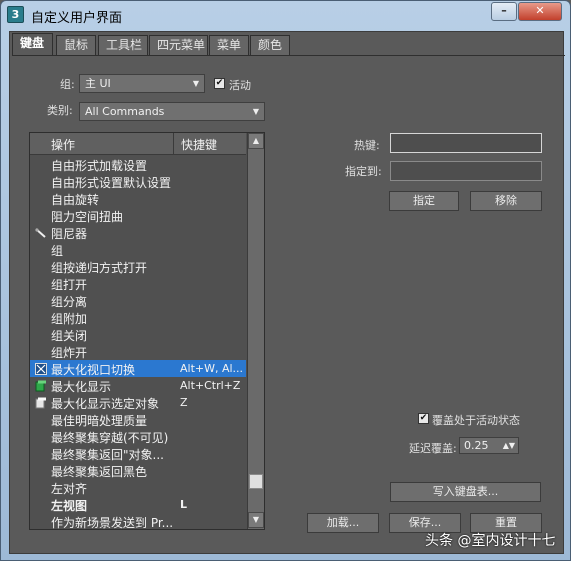  Describe the element at coordinates (210, 385) in the screenshot. I see `shortcut-text: Alt+Ctrl+Z` at that location.